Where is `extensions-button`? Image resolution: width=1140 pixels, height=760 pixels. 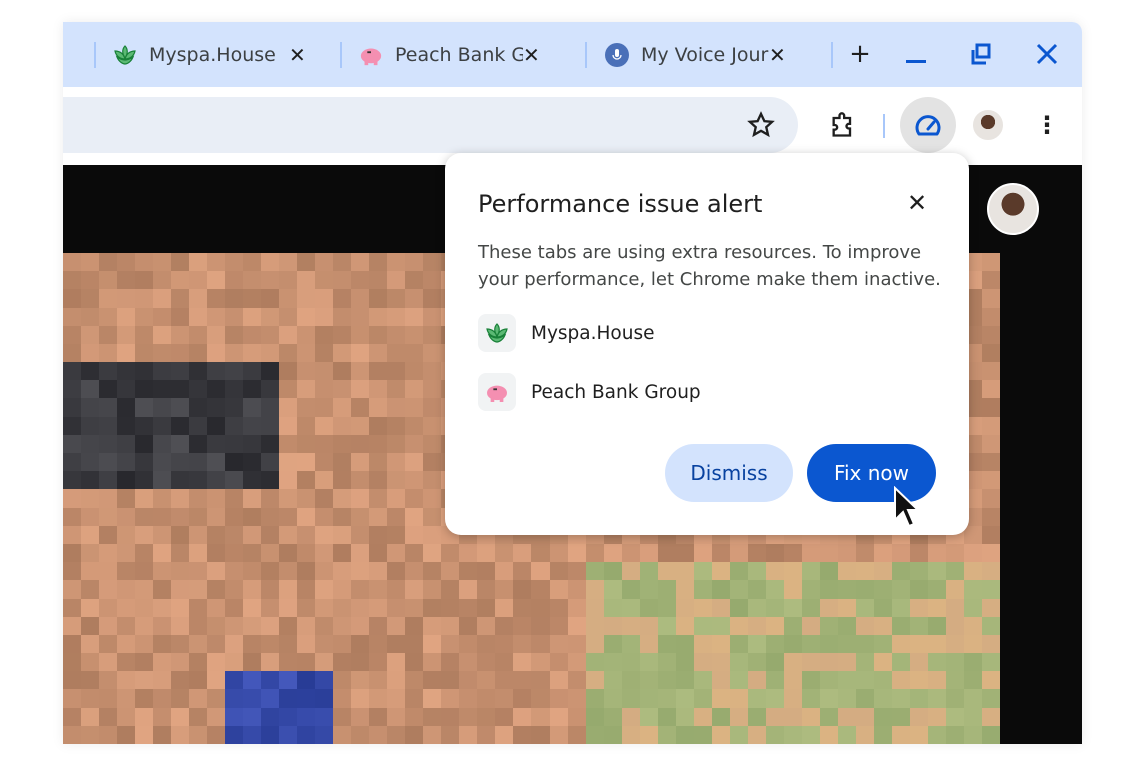 extensions-button is located at coordinates (843, 125).